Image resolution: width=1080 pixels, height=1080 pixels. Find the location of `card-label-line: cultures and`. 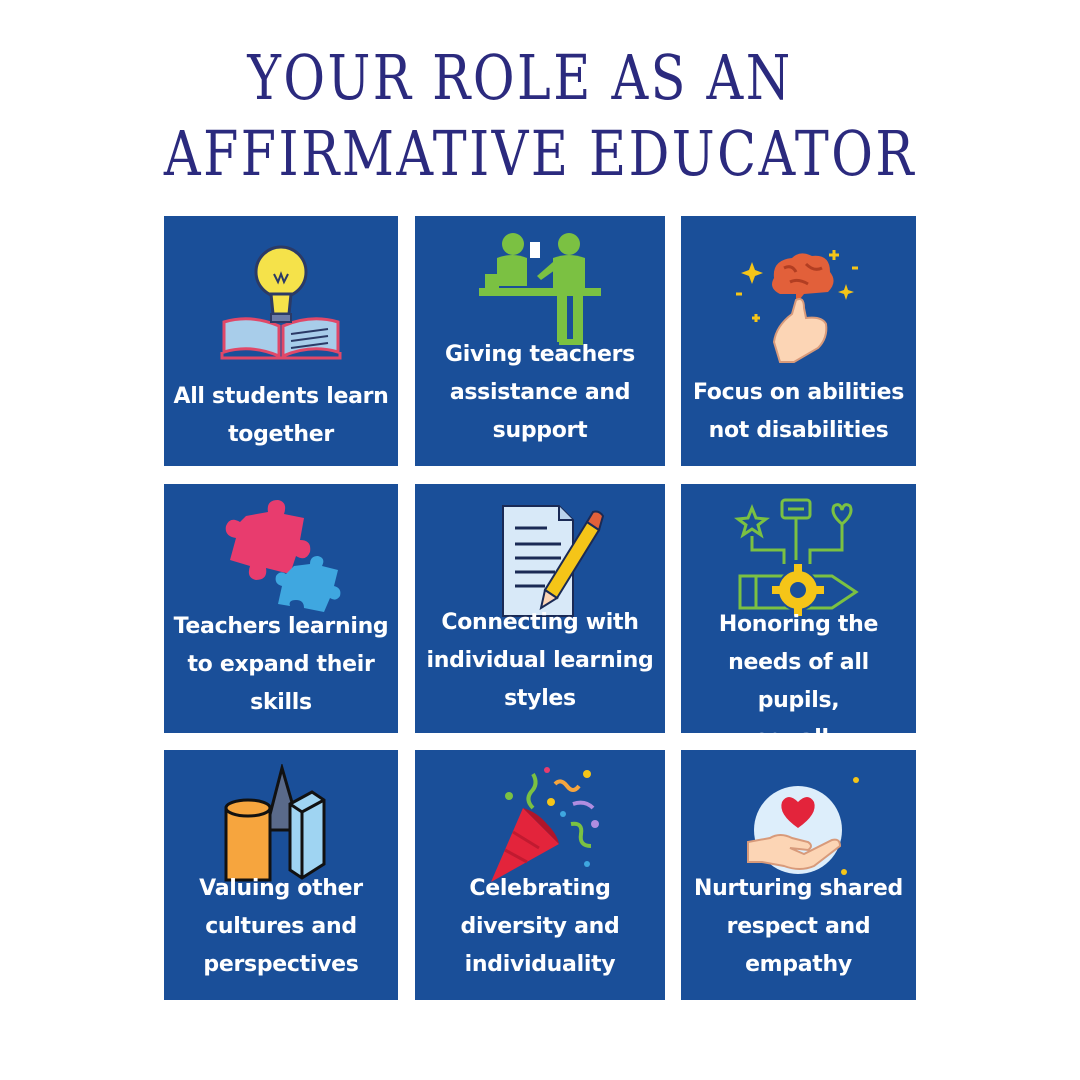

card-label-line: cultures and is located at coordinates (281, 926).